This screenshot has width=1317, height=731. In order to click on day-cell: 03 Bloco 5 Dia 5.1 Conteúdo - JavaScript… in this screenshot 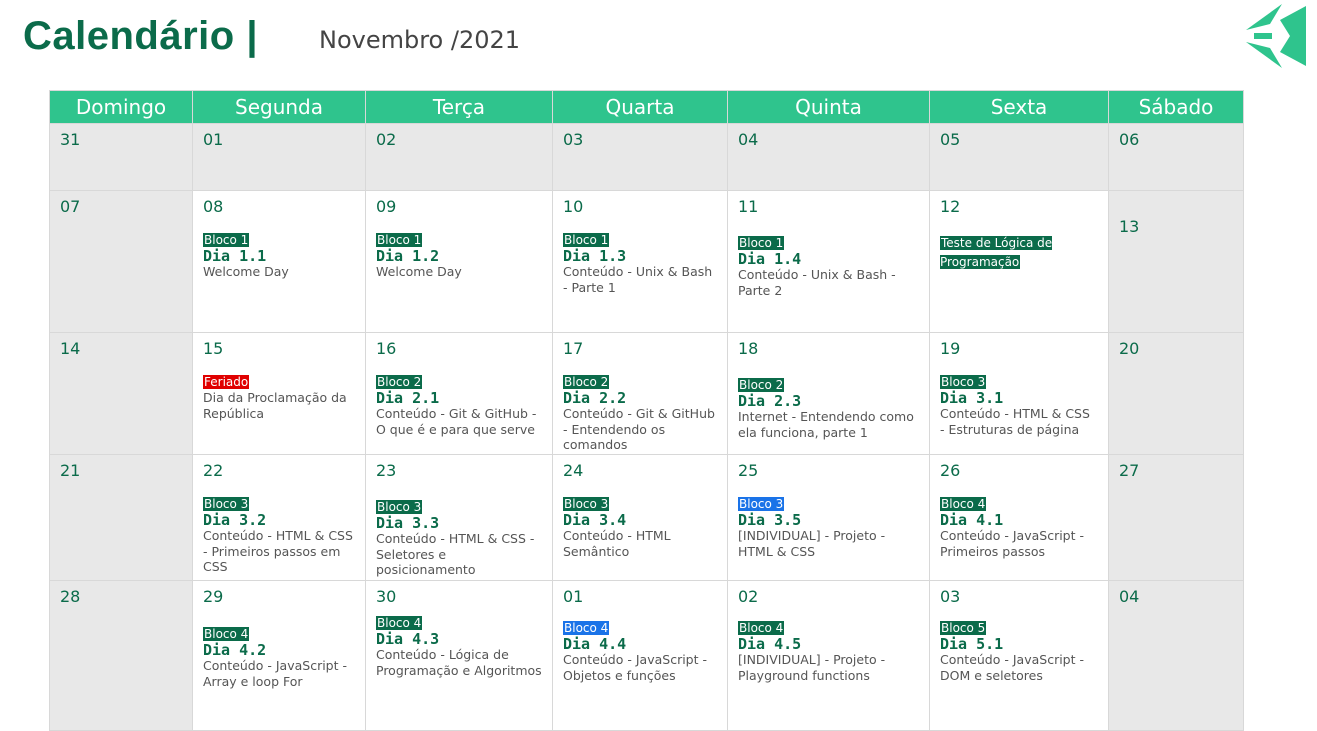, I will do `click(1019, 655)`.